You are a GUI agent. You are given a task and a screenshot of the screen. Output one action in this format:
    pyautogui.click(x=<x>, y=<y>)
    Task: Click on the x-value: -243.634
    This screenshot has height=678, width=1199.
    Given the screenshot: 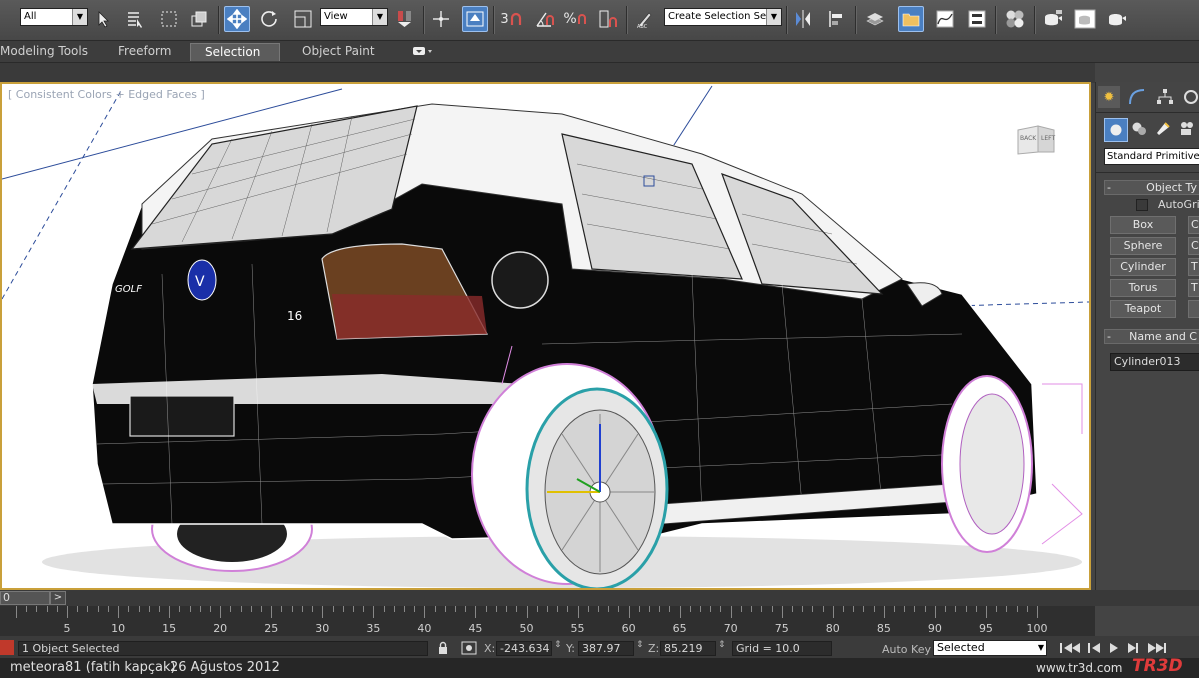 What is the action you would take?
    pyautogui.click(x=525, y=648)
    